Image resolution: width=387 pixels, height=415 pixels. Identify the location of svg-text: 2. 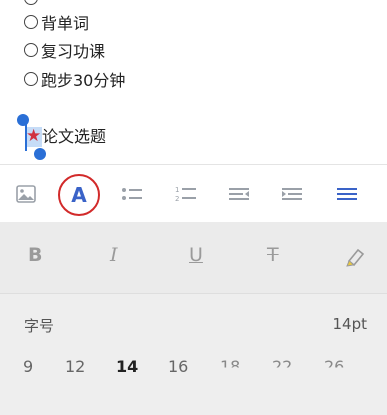
(177, 199).